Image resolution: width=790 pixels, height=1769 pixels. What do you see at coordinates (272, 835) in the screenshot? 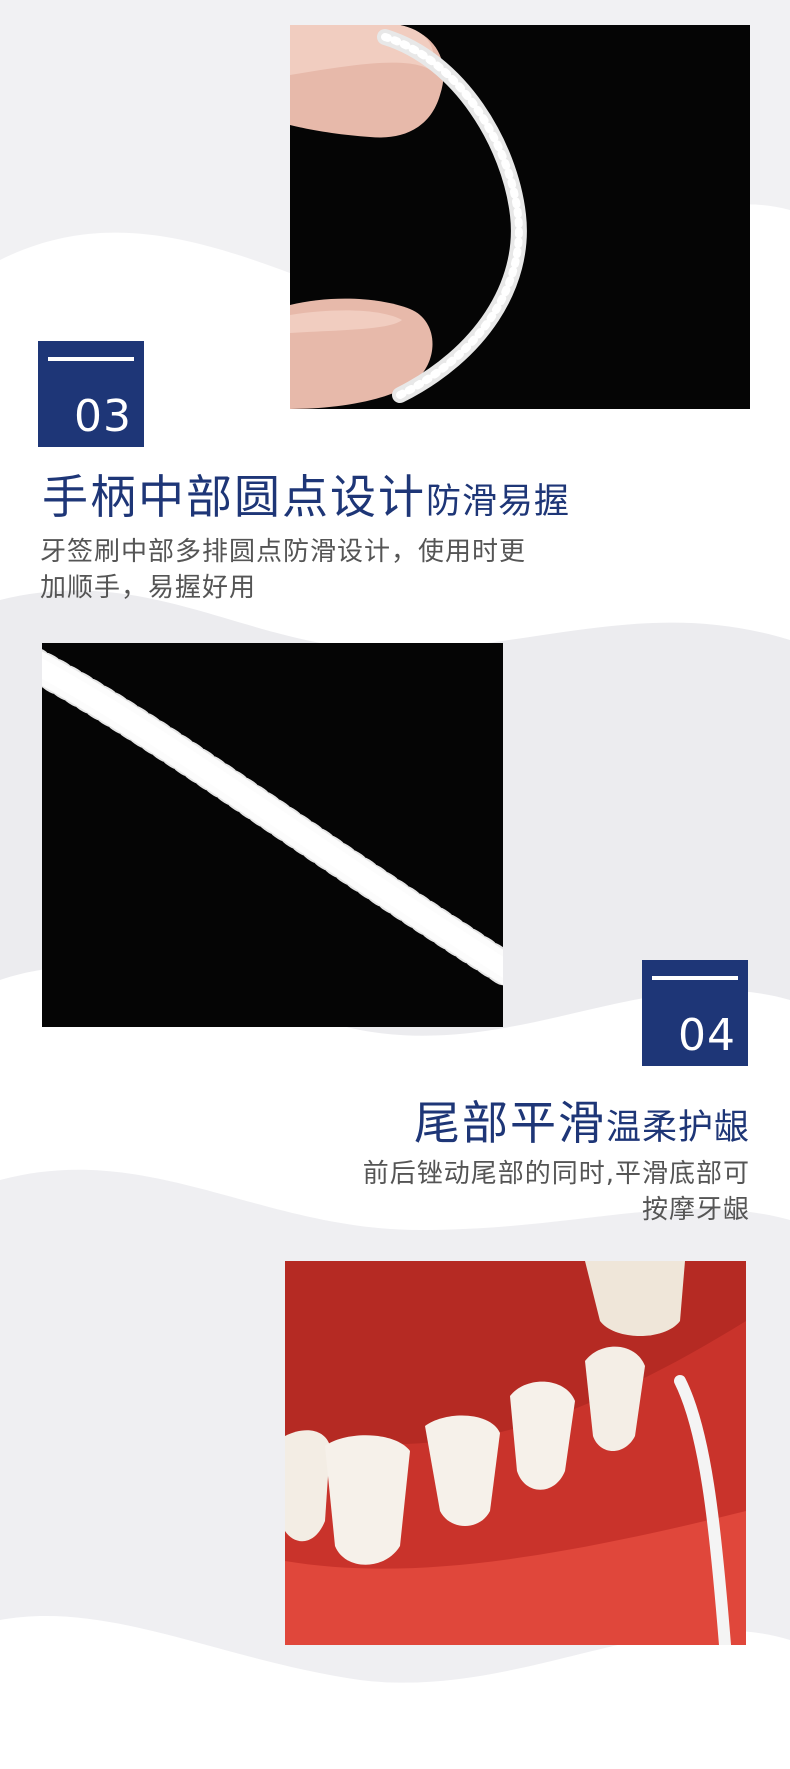
I see `toothpick-handle-closeup-photo` at bounding box center [272, 835].